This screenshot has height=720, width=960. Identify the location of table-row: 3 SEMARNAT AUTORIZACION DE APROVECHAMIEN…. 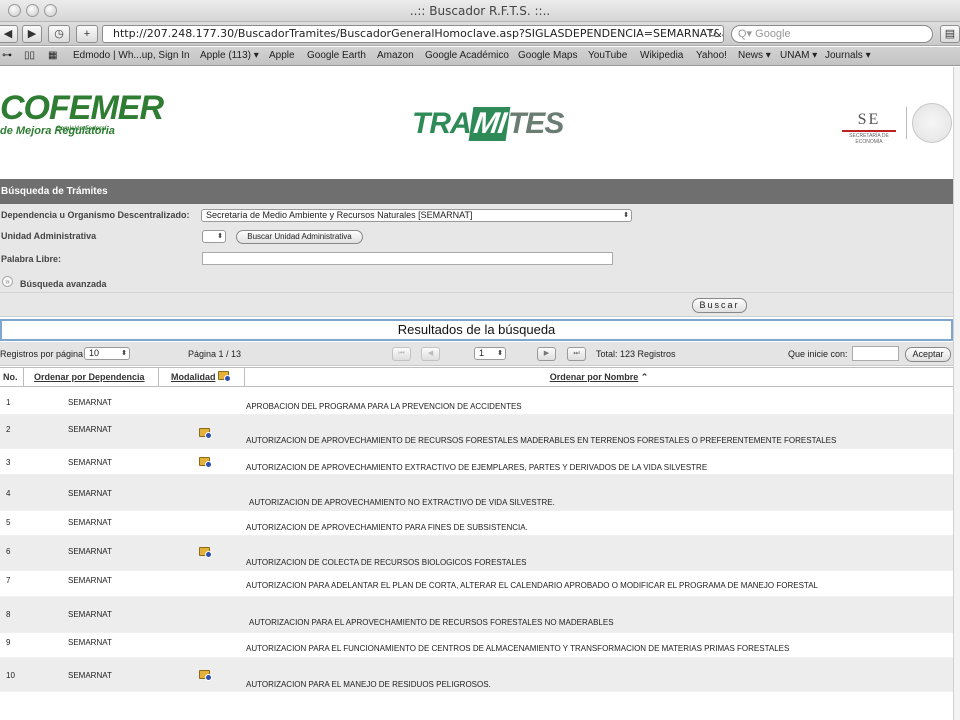
(476, 462).